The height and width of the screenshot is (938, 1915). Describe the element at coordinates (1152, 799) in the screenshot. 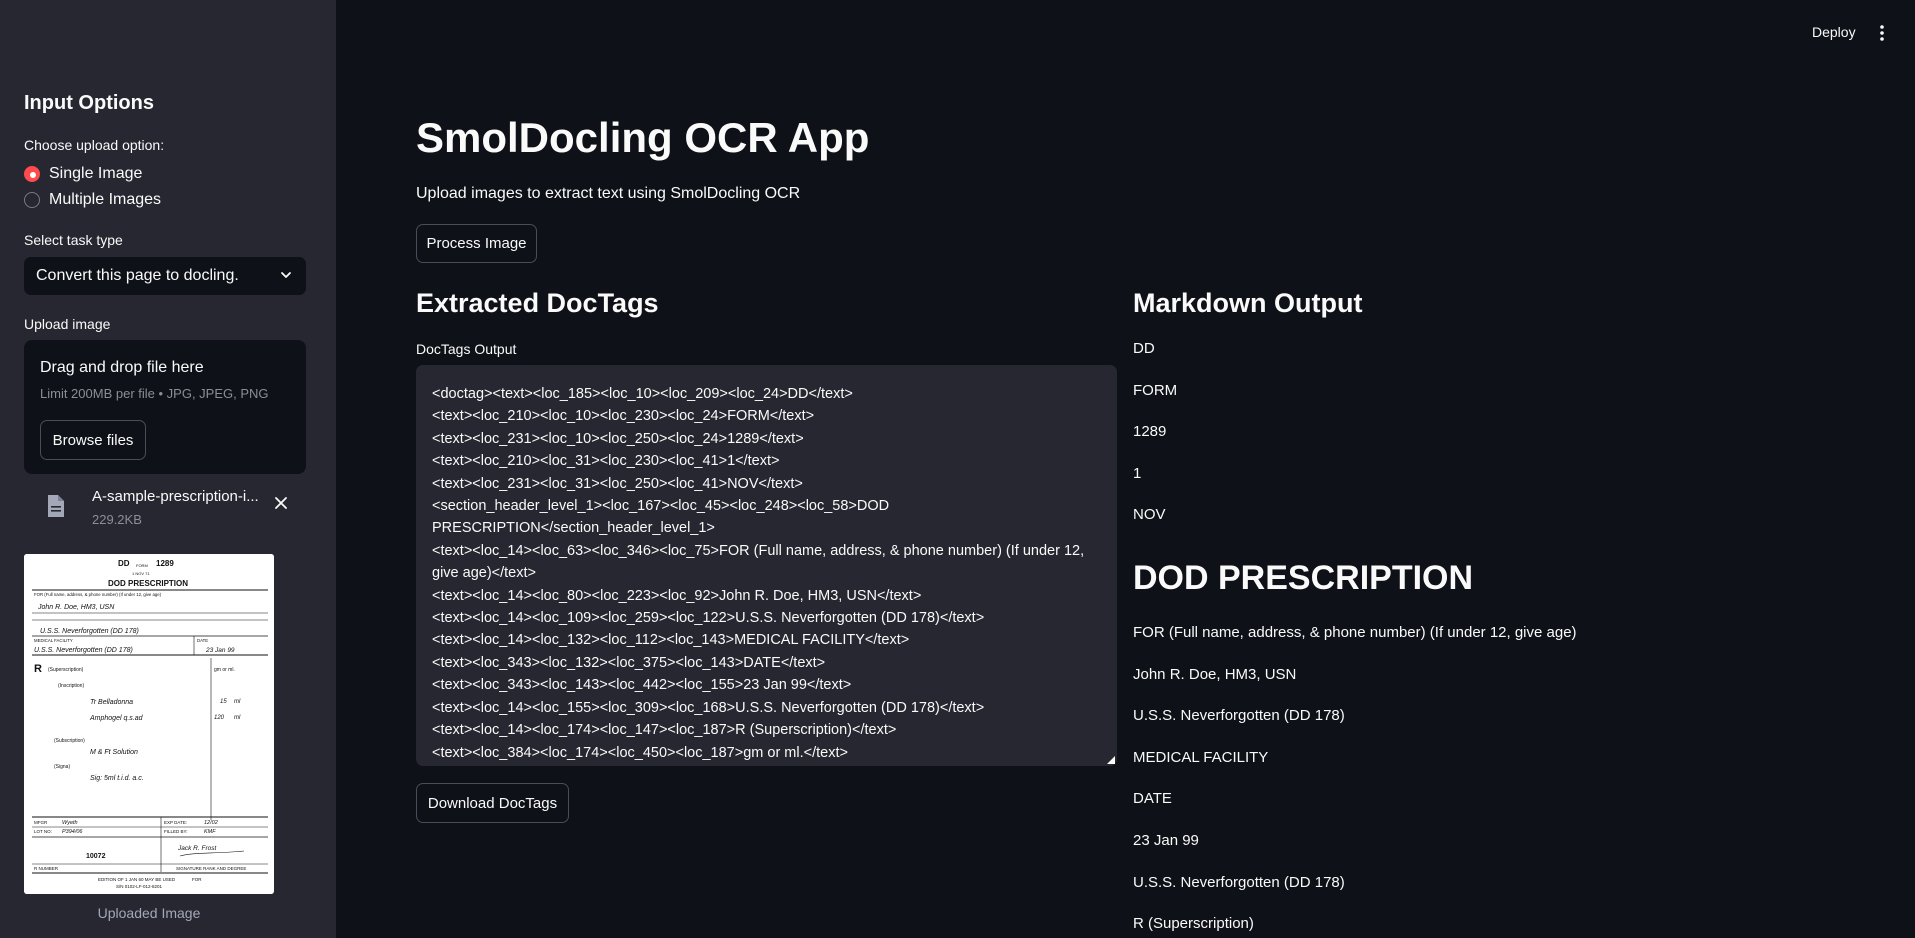

I see `markdown-paragraph: DATE` at that location.